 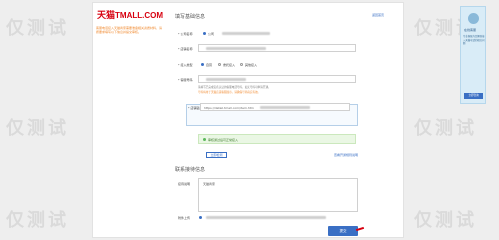 I want to click on section-title-contact: 联系接待信息, so click(x=190, y=170).